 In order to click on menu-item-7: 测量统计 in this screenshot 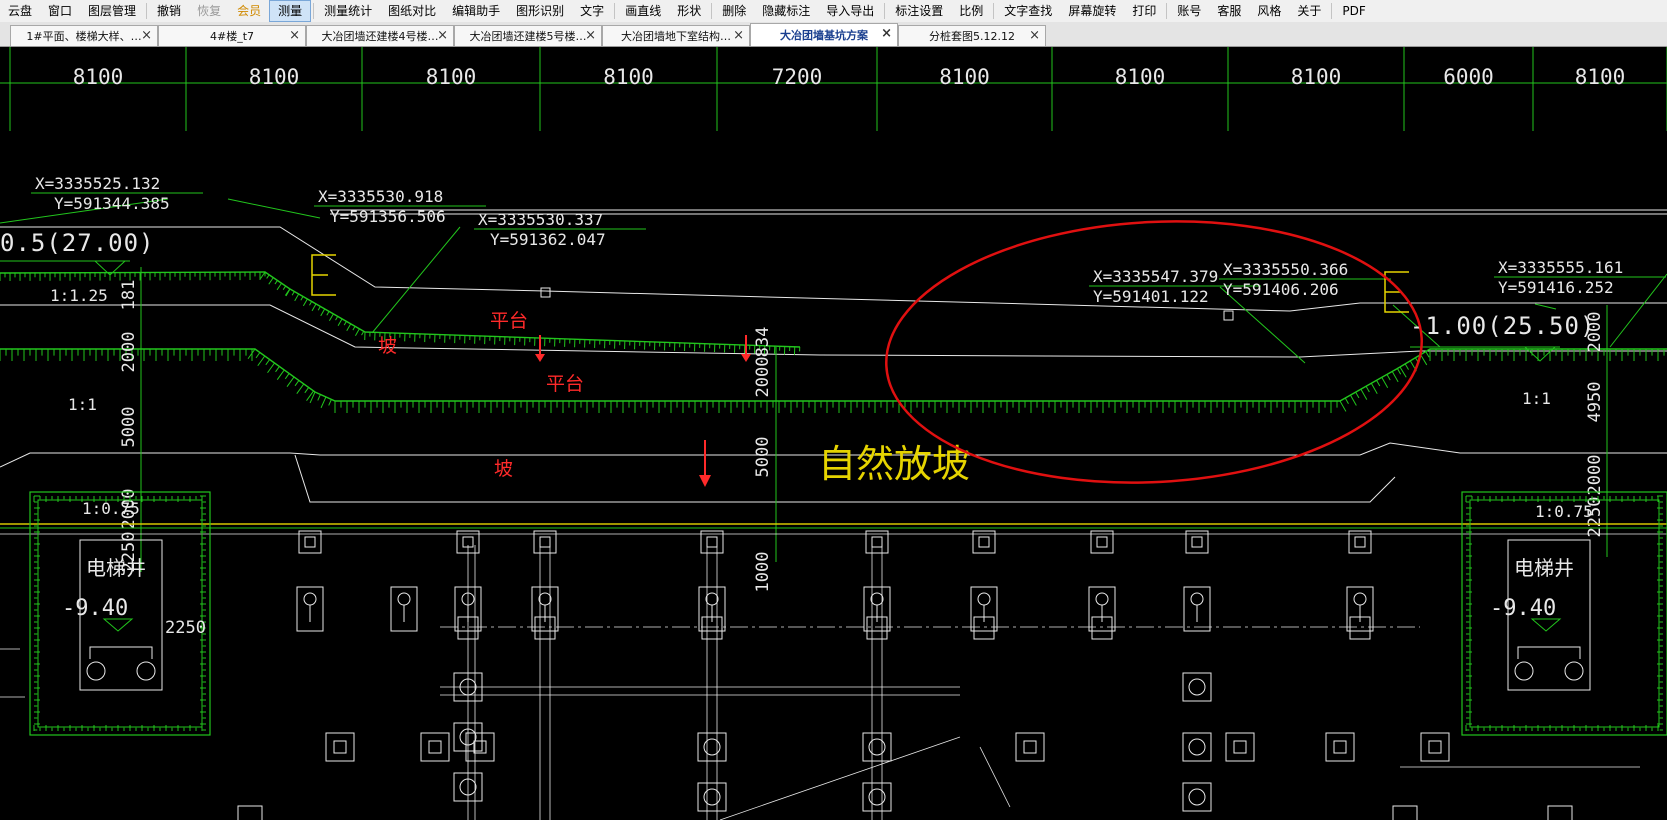, I will do `click(348, 11)`.